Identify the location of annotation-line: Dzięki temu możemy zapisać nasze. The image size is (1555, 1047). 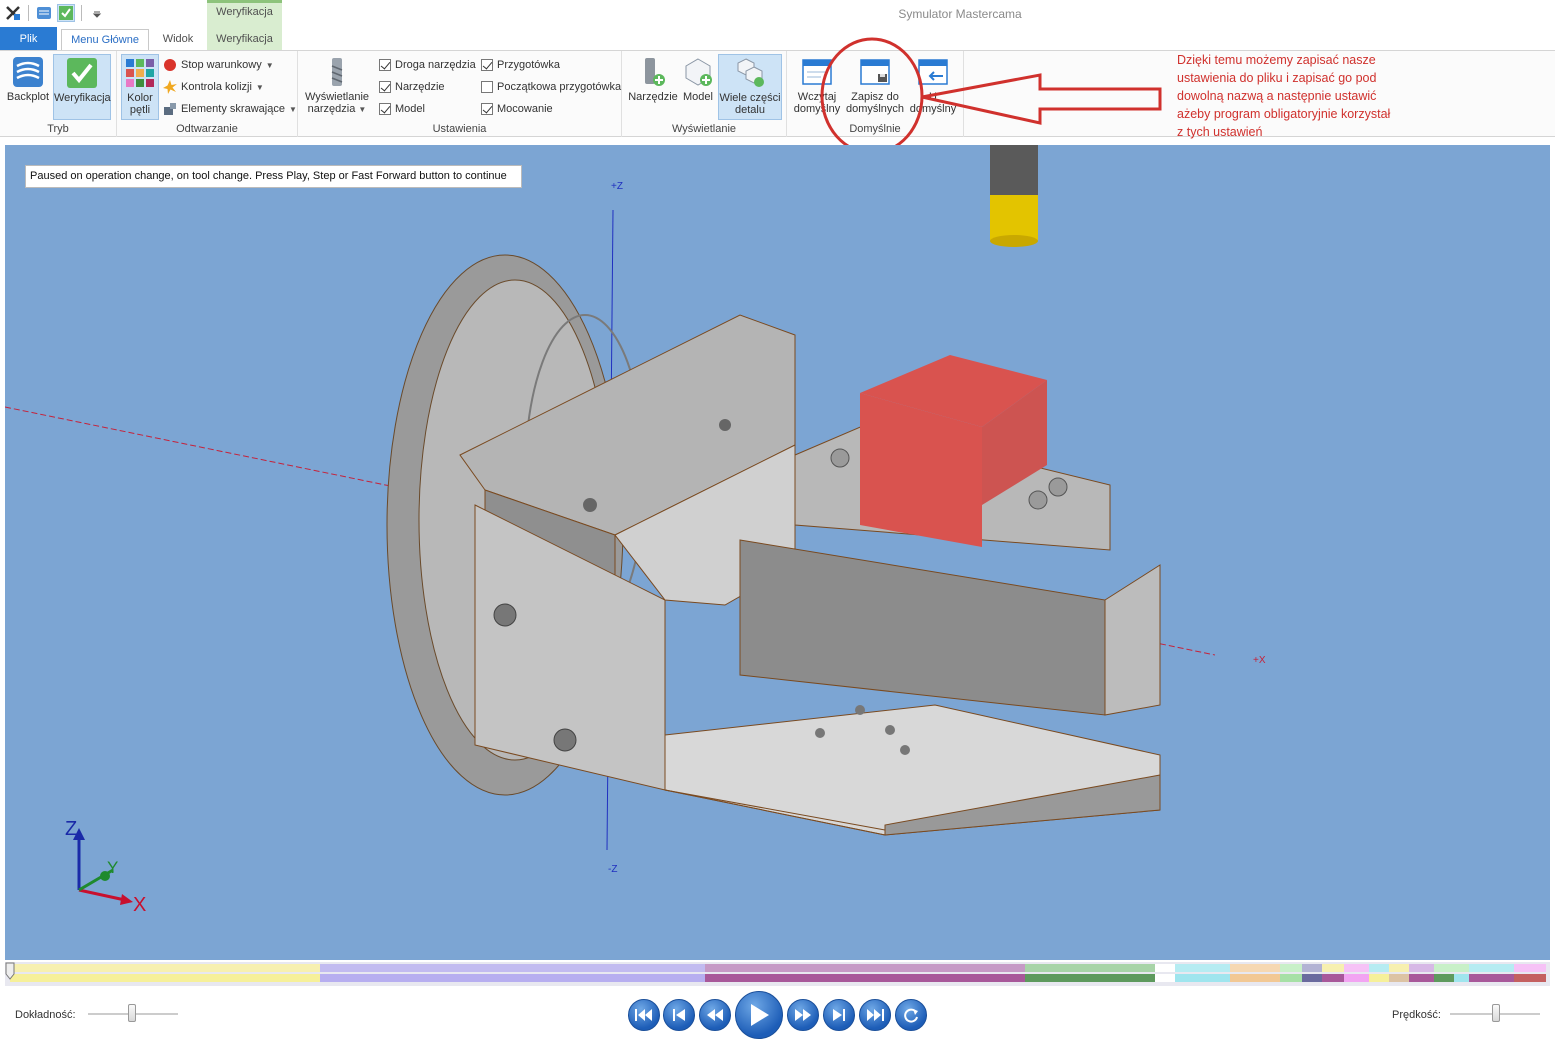
(1276, 60).